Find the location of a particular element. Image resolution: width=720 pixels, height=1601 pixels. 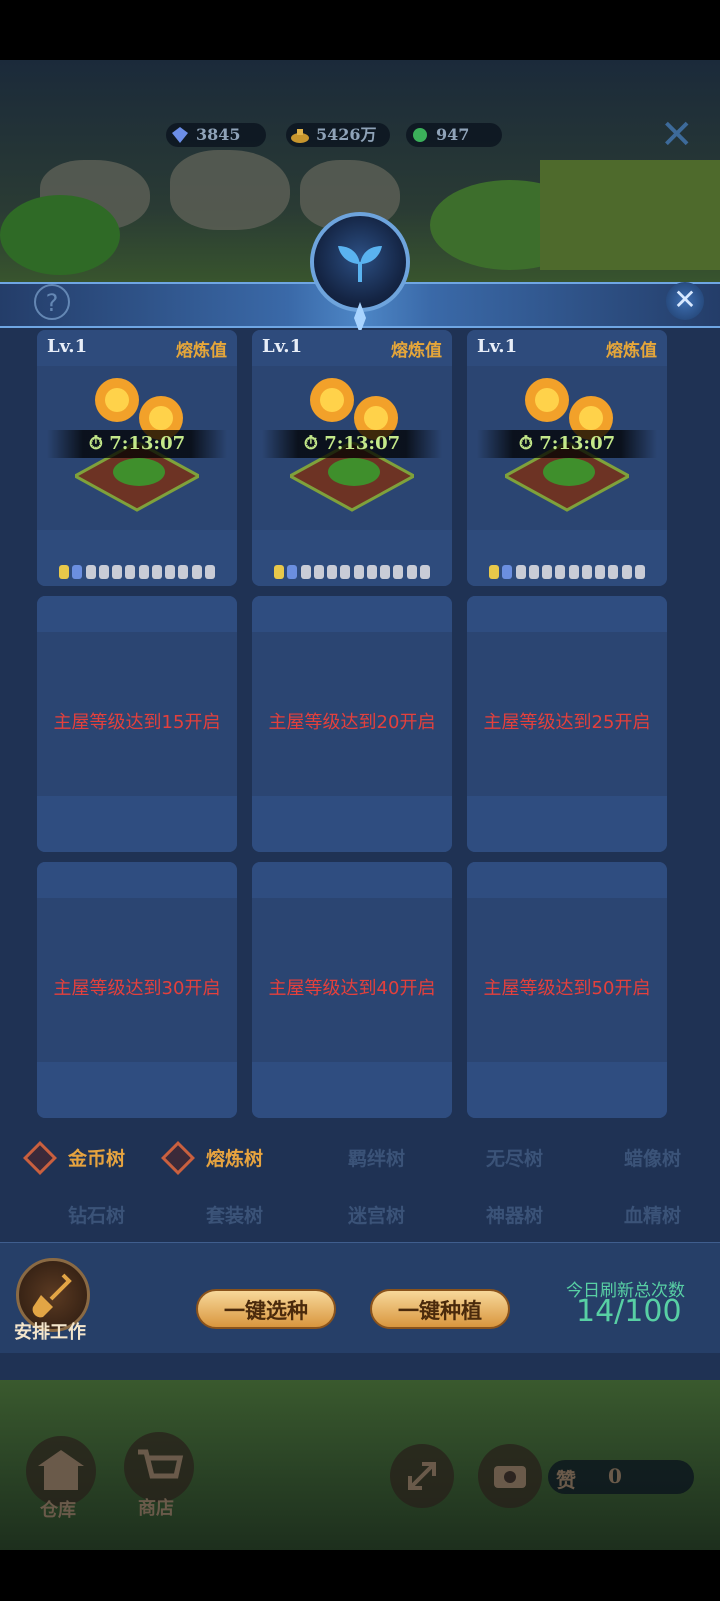

unlock-requirement: 主屋等级达到40开启 is located at coordinates (352, 988).